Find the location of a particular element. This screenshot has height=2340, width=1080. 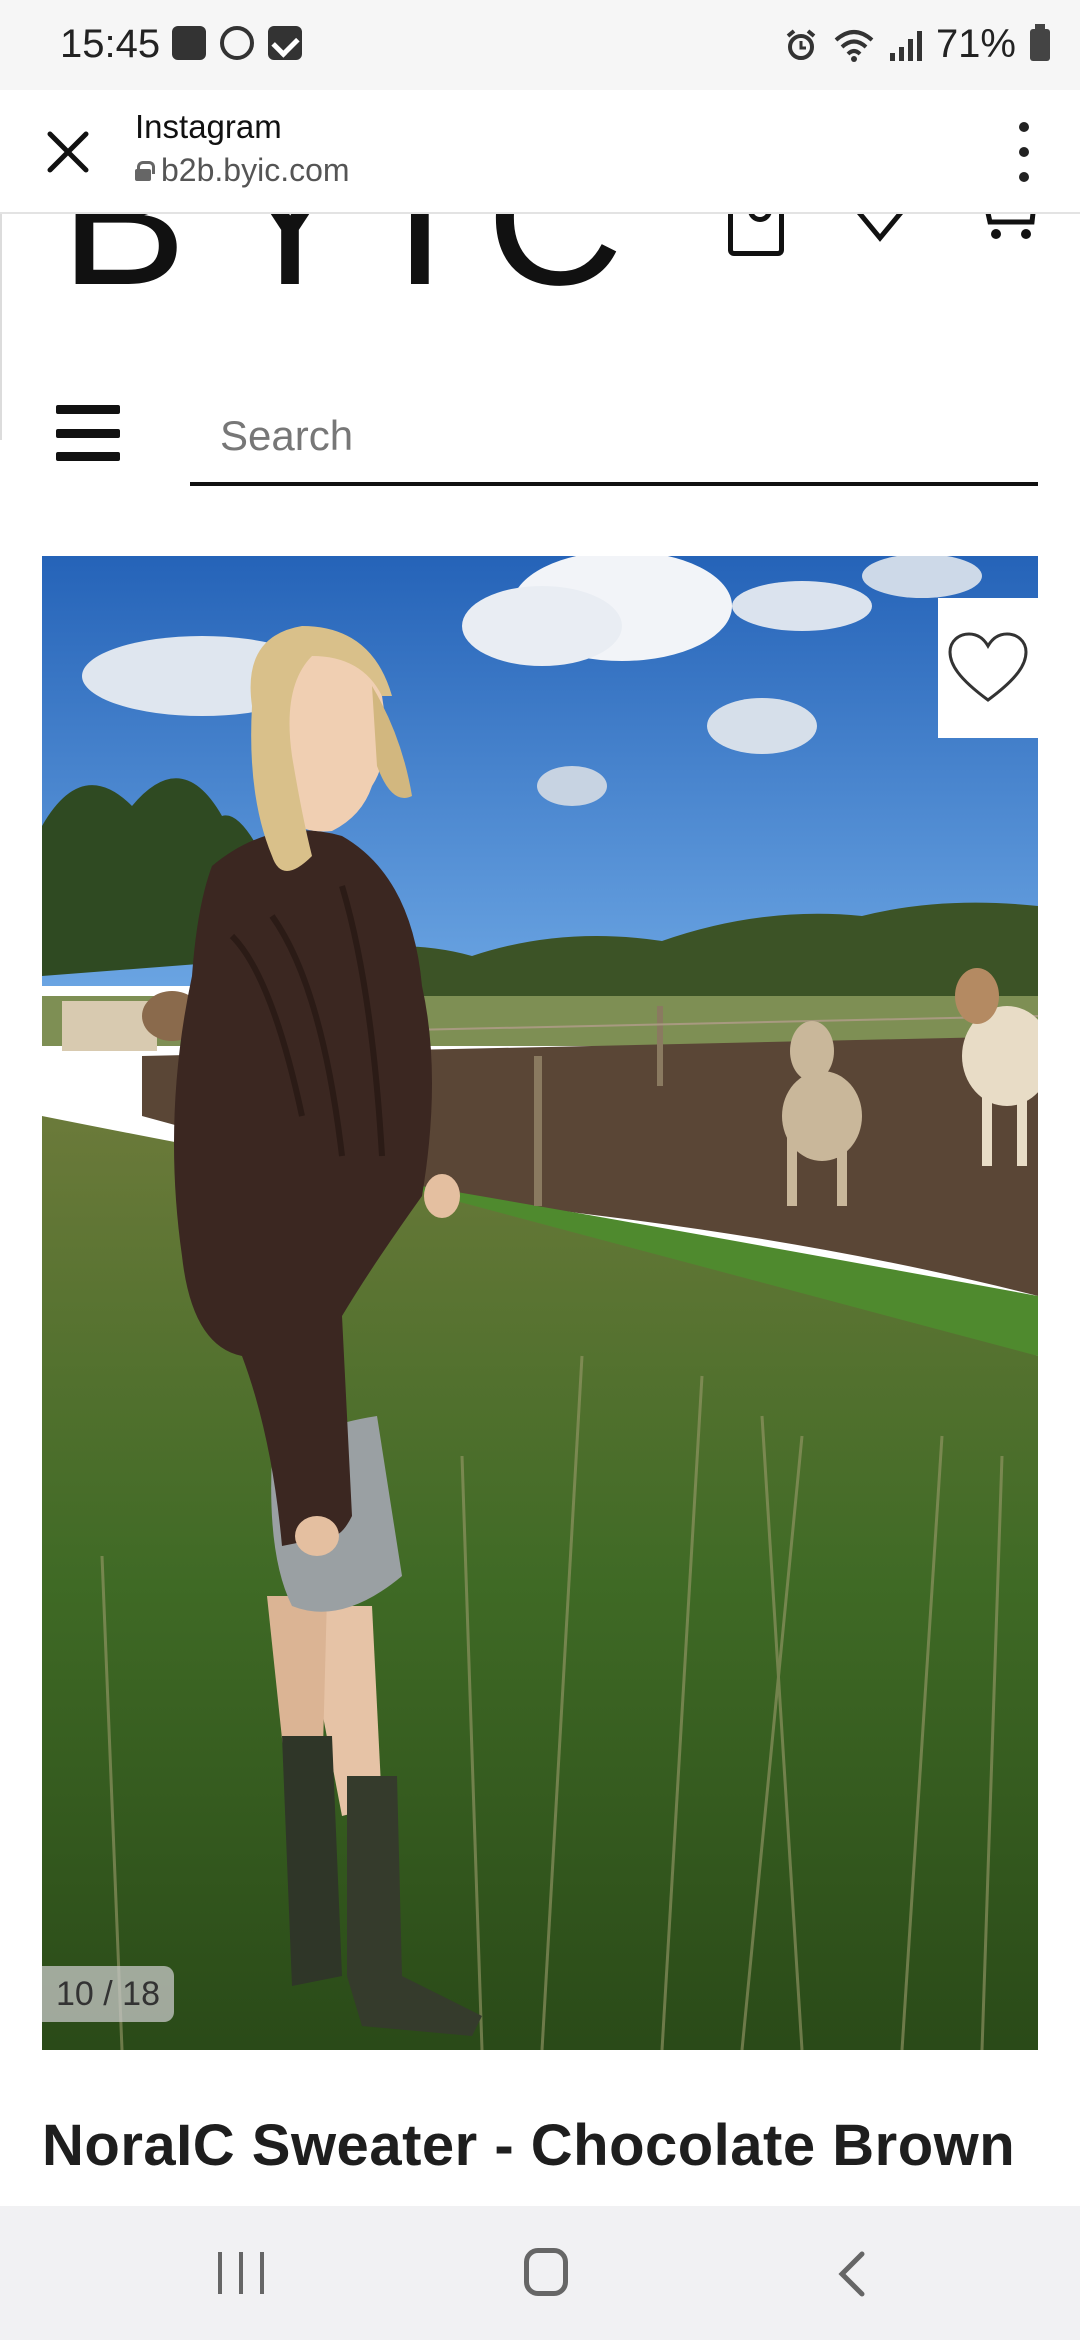

status-icons-left is located at coordinates (237, 43).